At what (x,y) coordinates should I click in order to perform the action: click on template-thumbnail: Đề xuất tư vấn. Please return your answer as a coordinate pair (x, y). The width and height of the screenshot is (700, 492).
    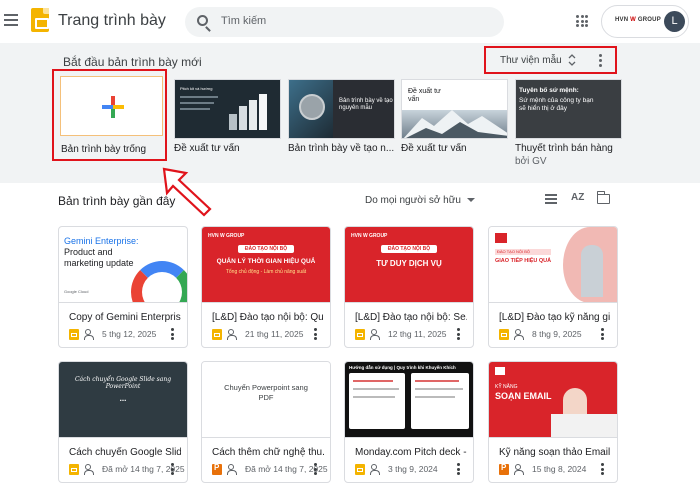
    Looking at the image, I should click on (454, 109).